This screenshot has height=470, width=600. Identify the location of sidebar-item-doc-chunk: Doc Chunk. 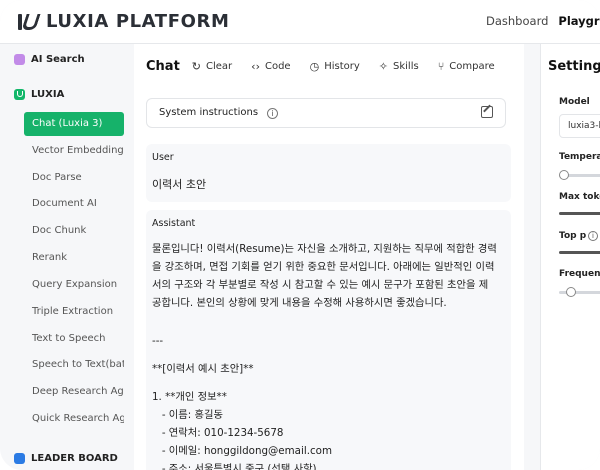
(74, 231).